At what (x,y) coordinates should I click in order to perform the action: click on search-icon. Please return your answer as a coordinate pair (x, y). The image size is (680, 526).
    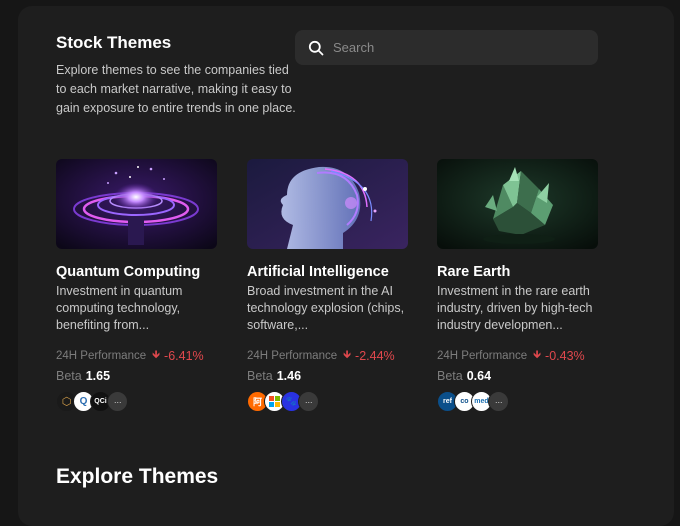
    Looking at the image, I should click on (316, 47).